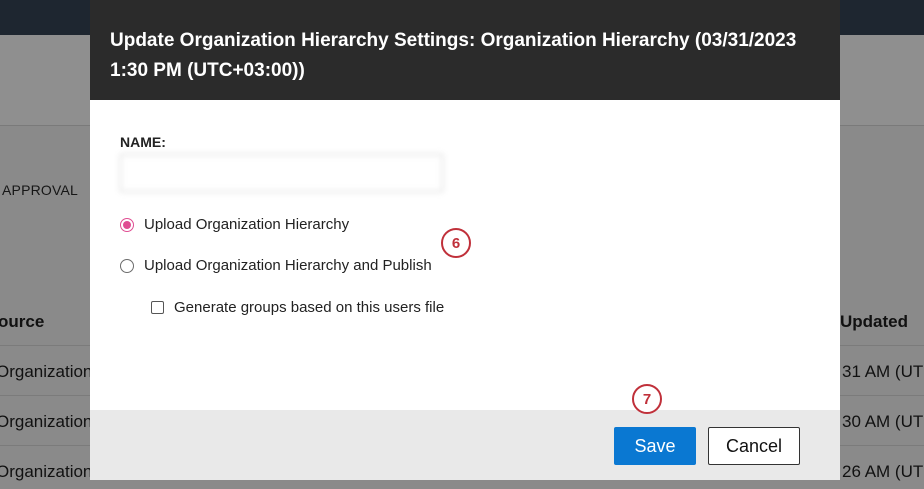 The width and height of the screenshot is (924, 489). What do you see at coordinates (754, 446) in the screenshot?
I see `cancel-button: Cancel` at bounding box center [754, 446].